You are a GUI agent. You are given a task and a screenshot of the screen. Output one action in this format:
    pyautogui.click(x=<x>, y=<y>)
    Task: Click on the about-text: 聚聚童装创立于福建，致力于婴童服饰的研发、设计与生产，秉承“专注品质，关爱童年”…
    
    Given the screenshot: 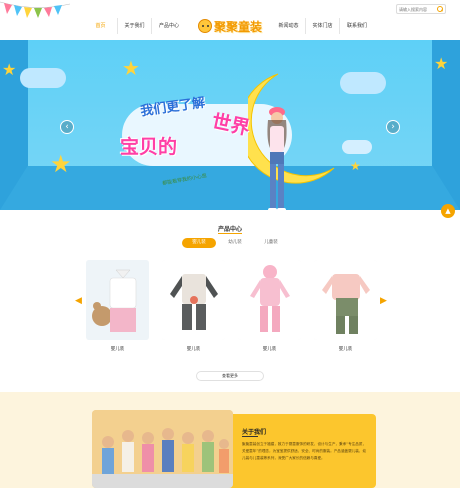 What is the action you would take?
    pyautogui.click(x=304, y=451)
    